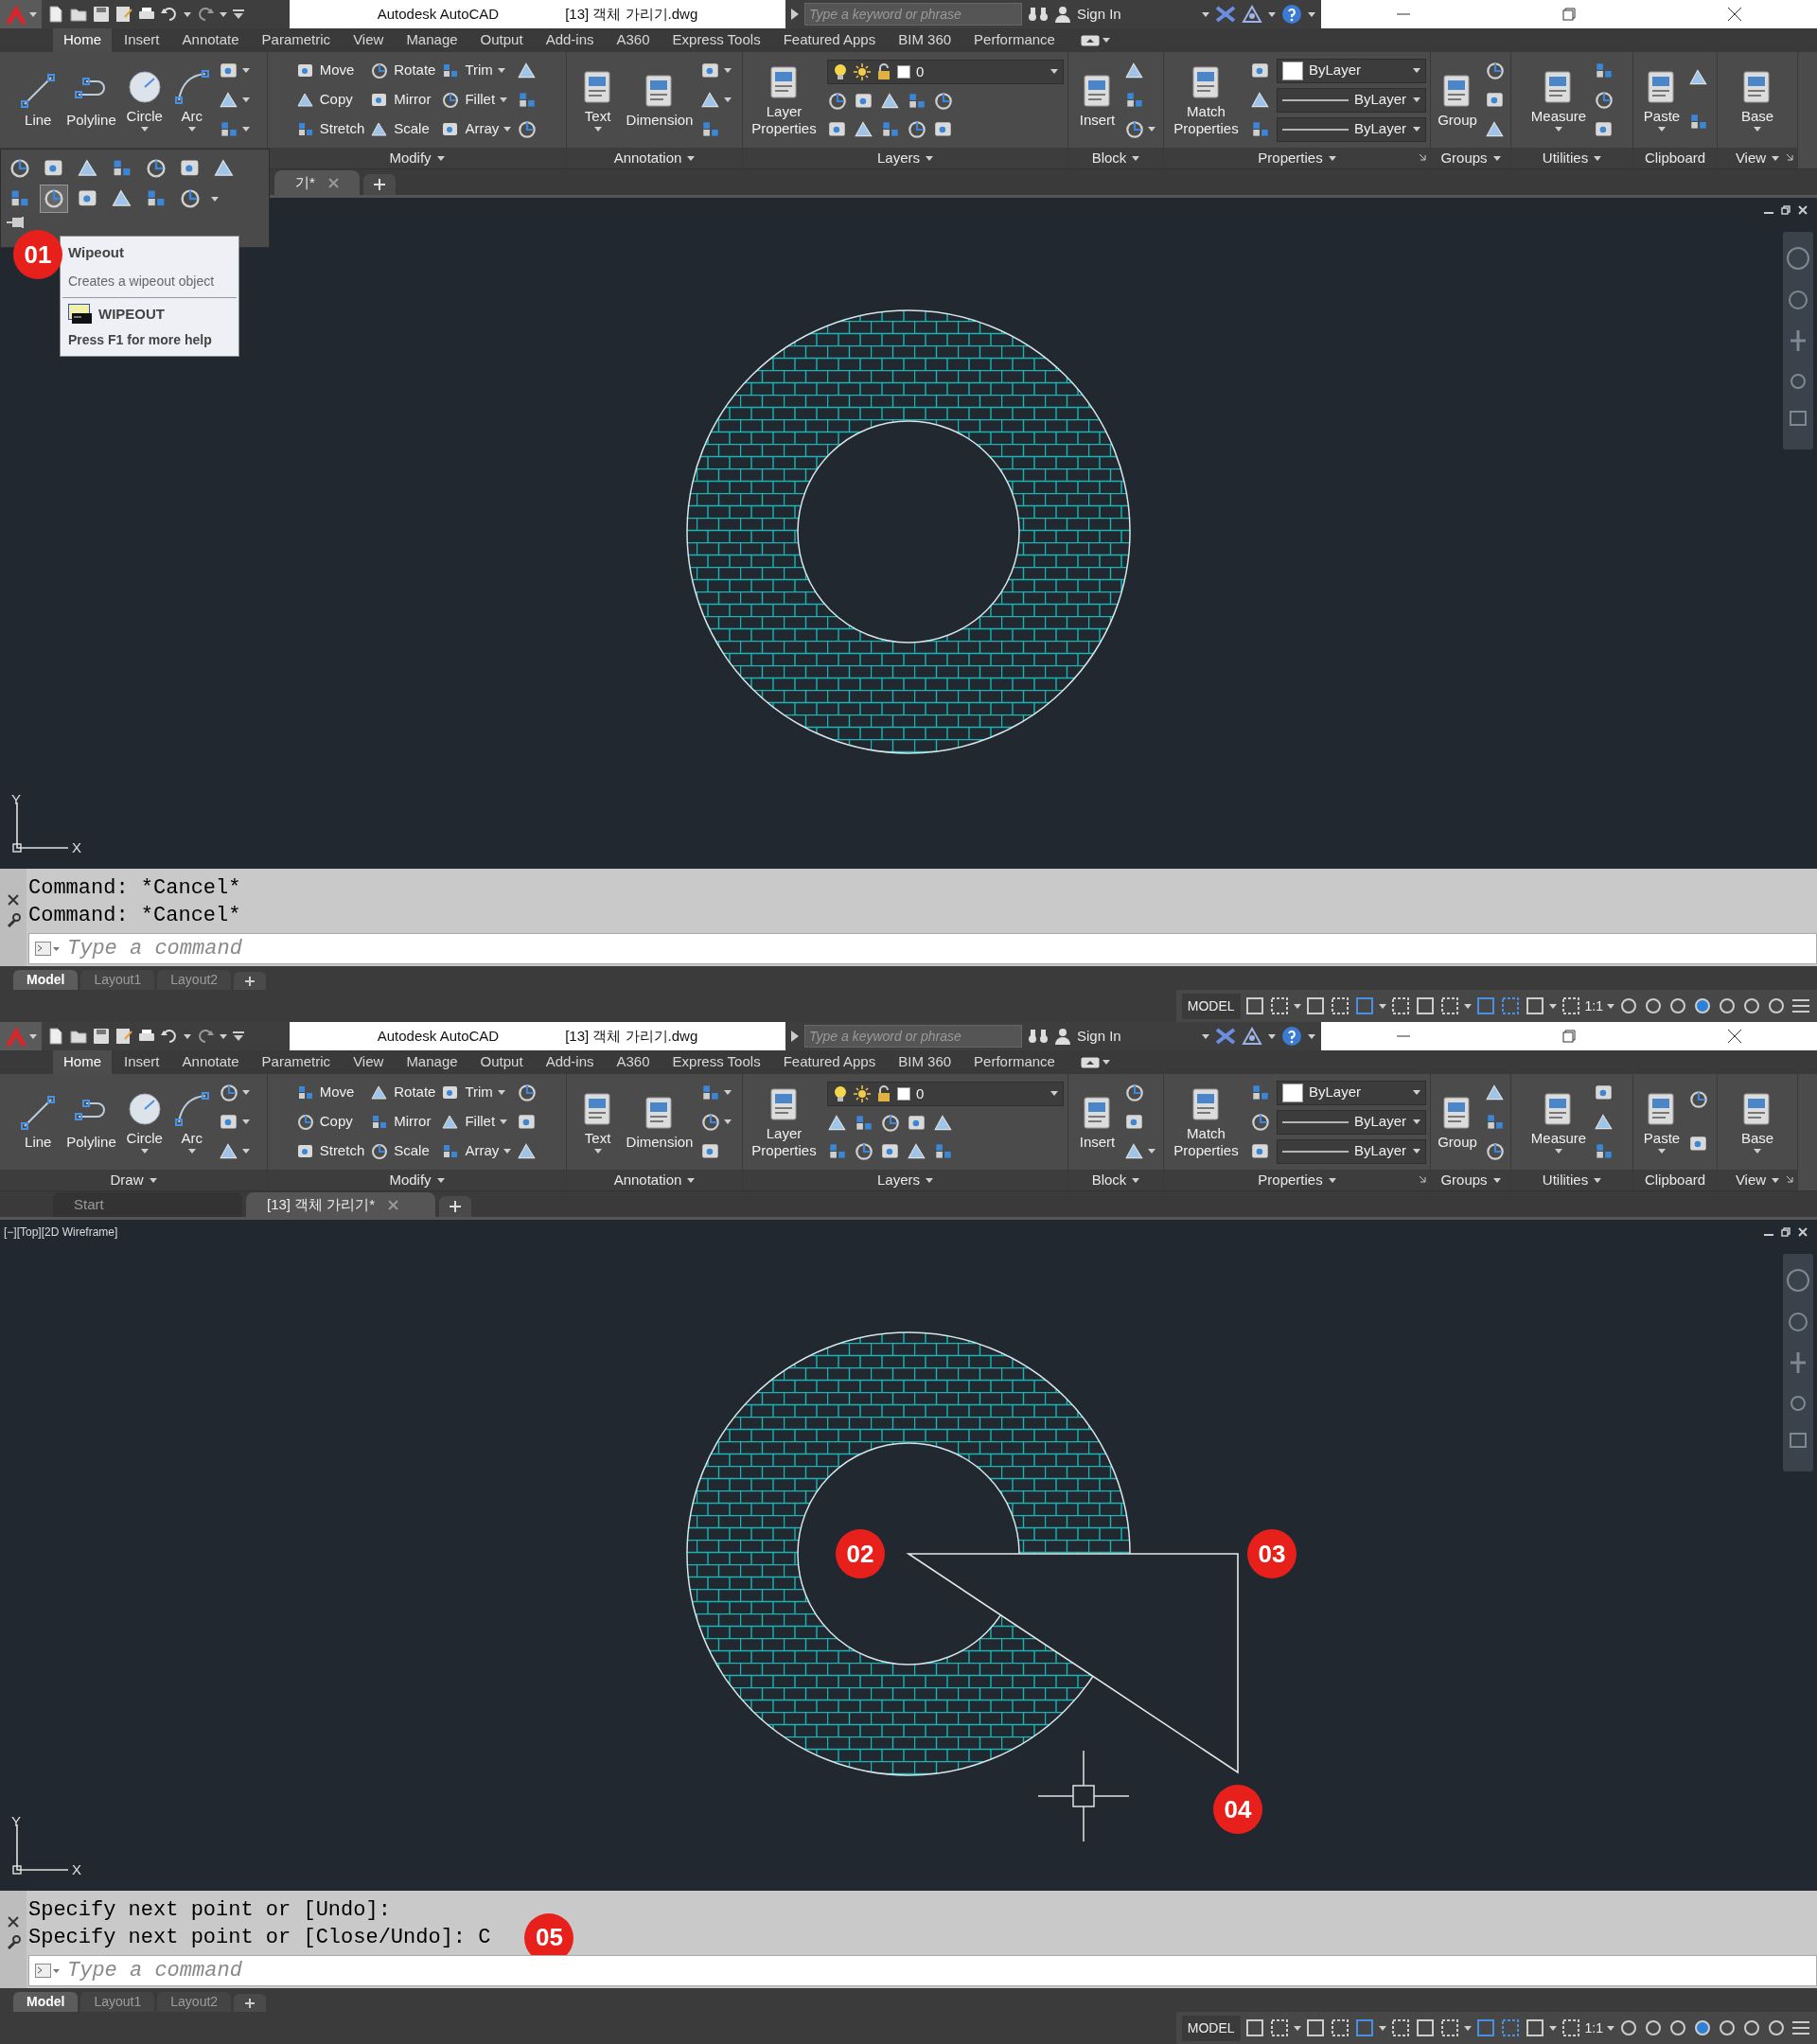 The image size is (1817, 2044). What do you see at coordinates (210, 40) in the screenshot?
I see `ribbon-tab: Annotate` at bounding box center [210, 40].